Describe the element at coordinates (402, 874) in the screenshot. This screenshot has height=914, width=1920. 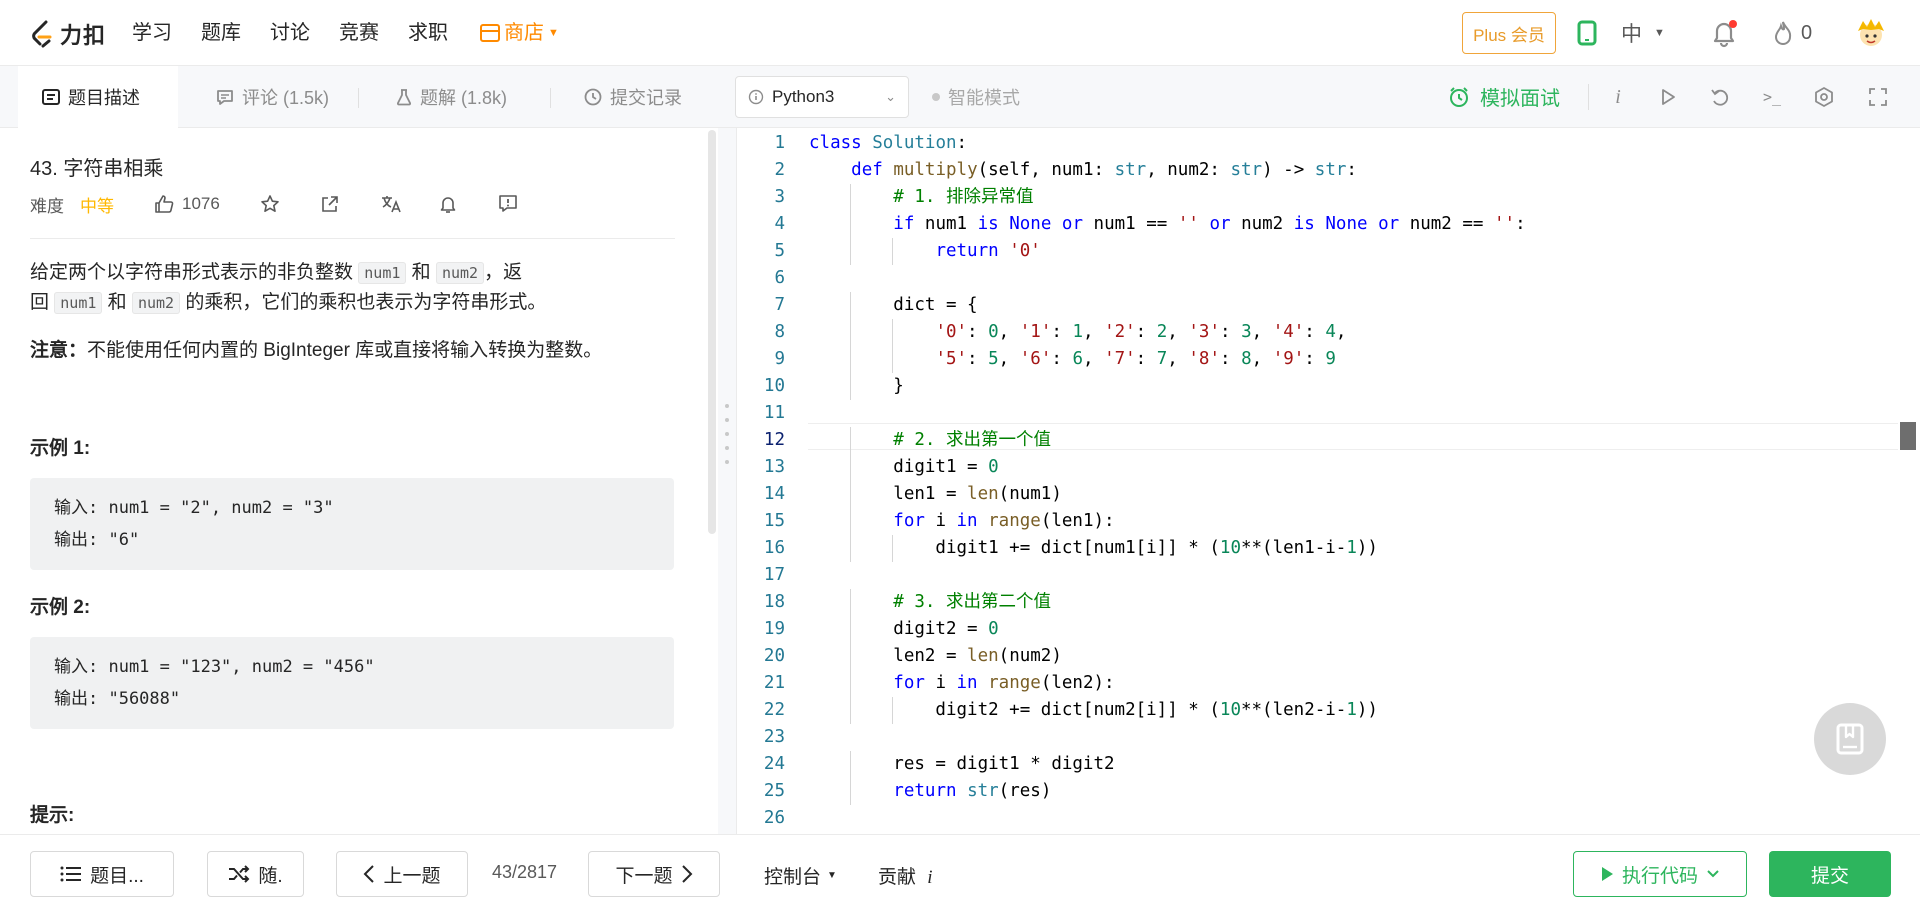
I see `prev-problem-button: 上一题` at that location.